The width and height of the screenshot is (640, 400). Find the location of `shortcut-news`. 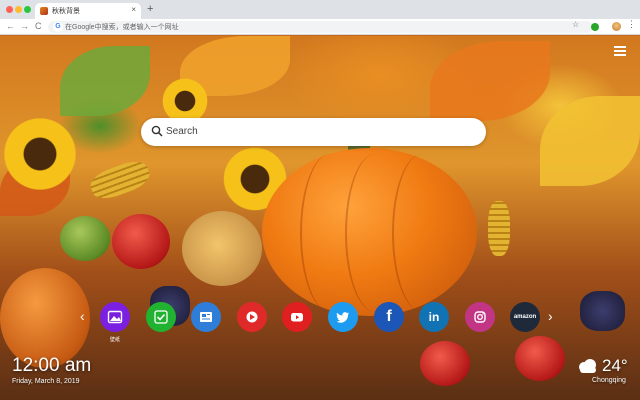

shortcut-news is located at coordinates (206, 317).